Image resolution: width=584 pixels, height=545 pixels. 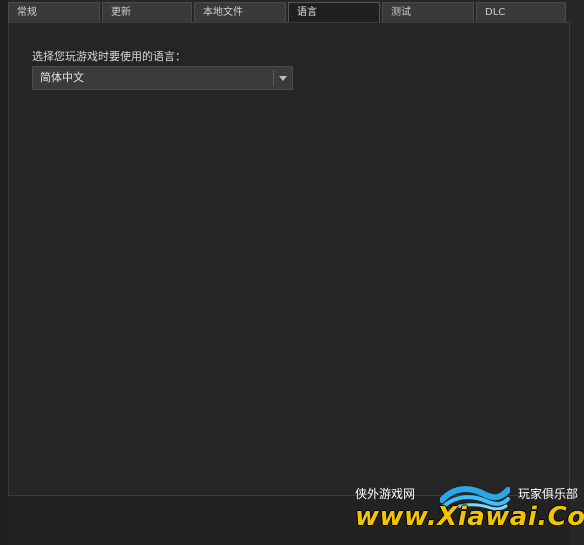 I want to click on language-dropdown: 简体中文, so click(x=162, y=78).